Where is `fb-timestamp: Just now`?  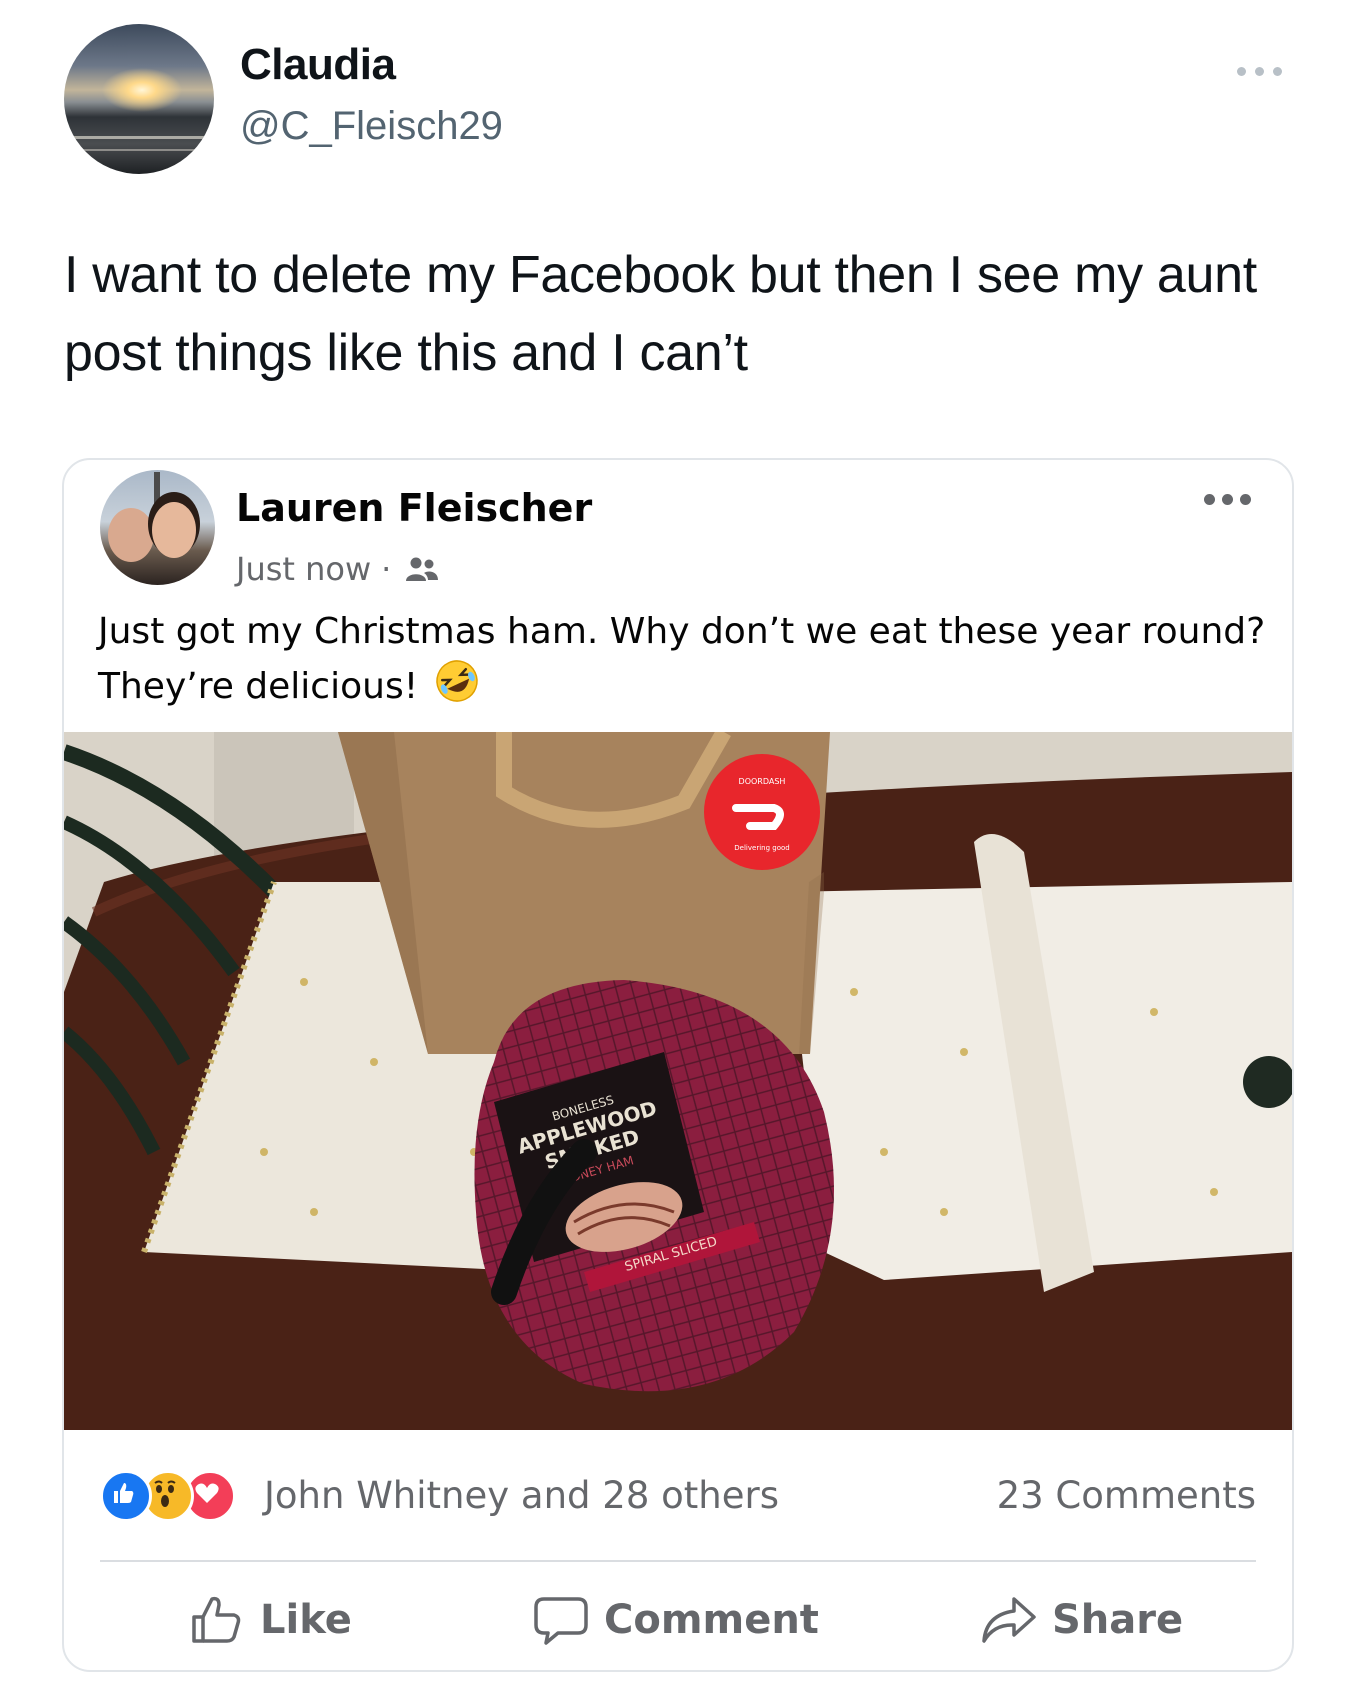 fb-timestamp: Just now is located at coordinates (303, 569).